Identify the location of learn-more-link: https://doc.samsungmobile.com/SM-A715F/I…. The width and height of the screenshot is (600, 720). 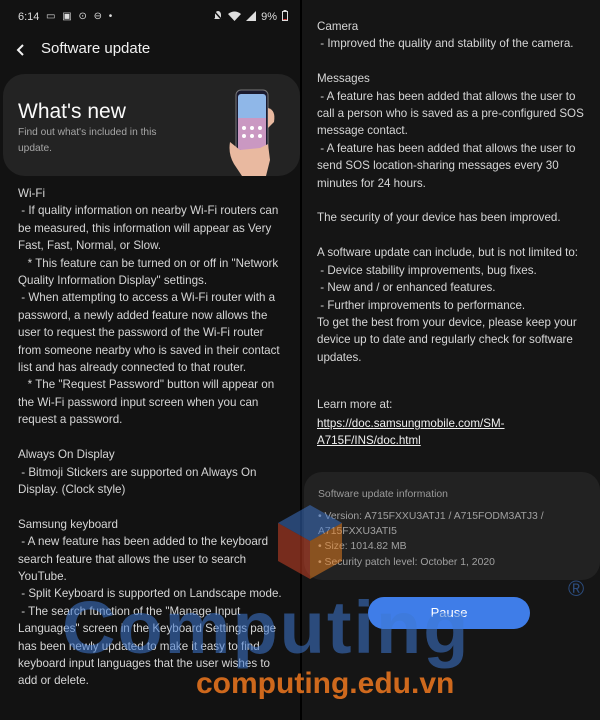
(452, 432).